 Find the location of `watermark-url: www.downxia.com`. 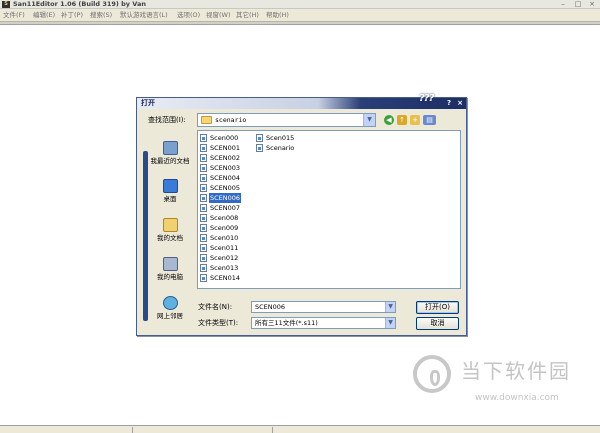

watermark-url: www.downxia.com is located at coordinates (517, 398).